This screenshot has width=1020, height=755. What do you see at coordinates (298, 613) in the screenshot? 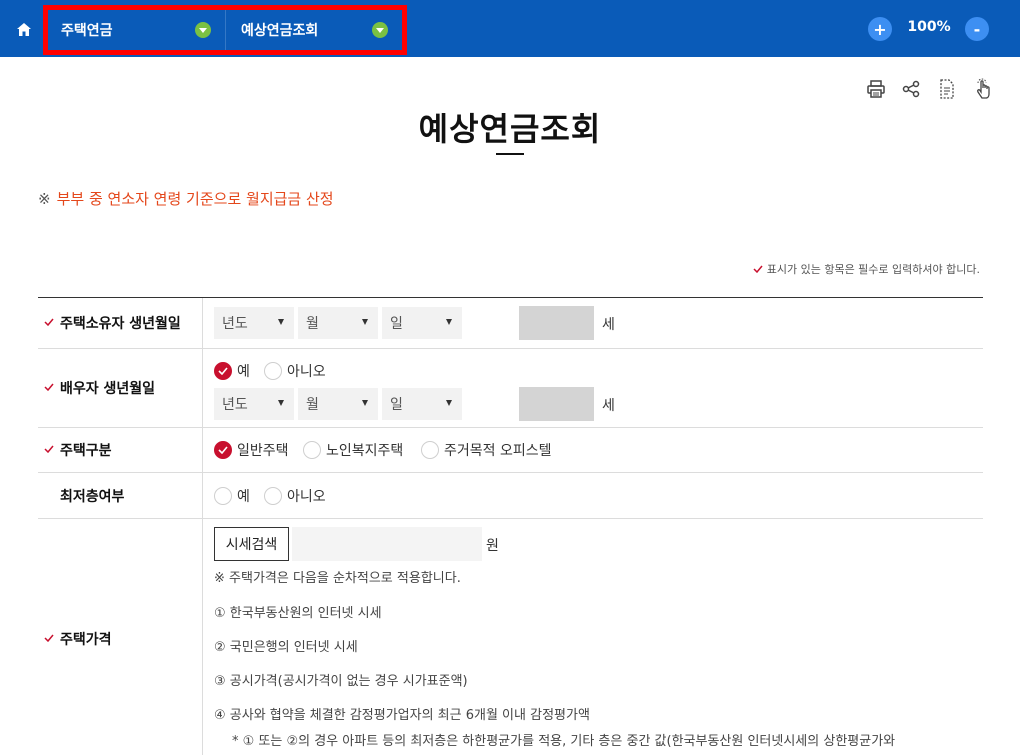
I see `price-source-item: ① 한국부동산원의 인터넷 시세` at bounding box center [298, 613].